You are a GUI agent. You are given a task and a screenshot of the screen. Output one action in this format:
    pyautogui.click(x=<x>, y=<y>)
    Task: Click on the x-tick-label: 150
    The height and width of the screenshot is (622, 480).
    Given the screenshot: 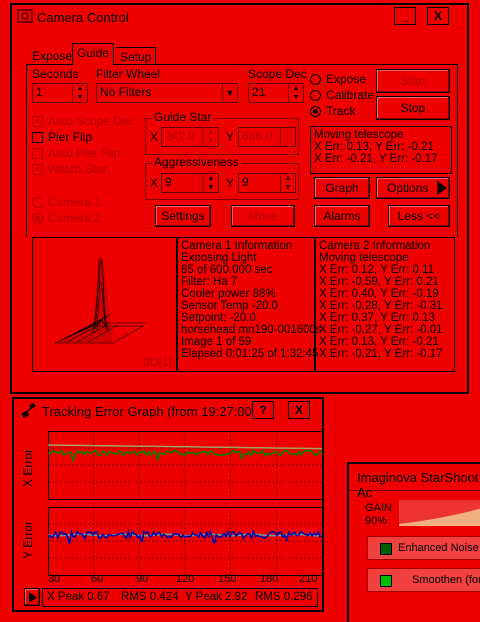 What is the action you would take?
    pyautogui.click(x=227, y=579)
    